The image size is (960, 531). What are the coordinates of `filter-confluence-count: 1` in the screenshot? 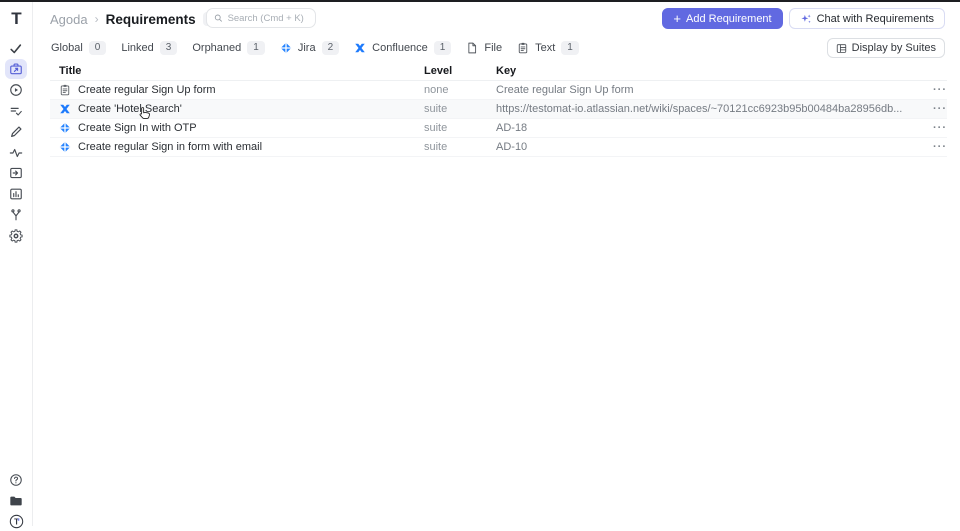 It's located at (442, 48).